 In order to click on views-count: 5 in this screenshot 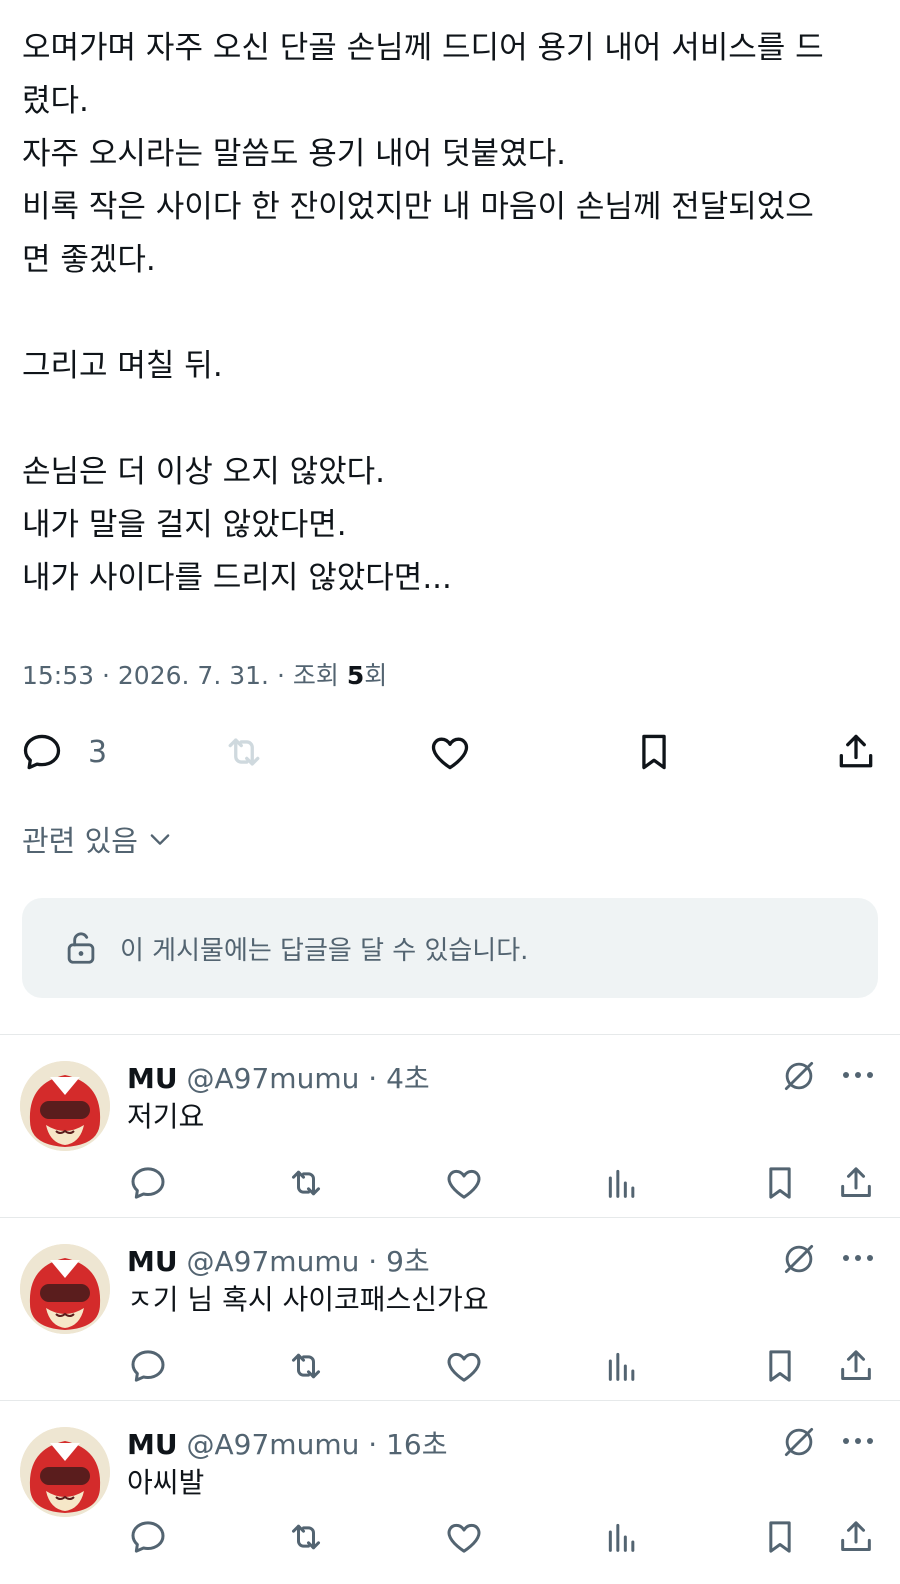, I will do `click(355, 675)`.